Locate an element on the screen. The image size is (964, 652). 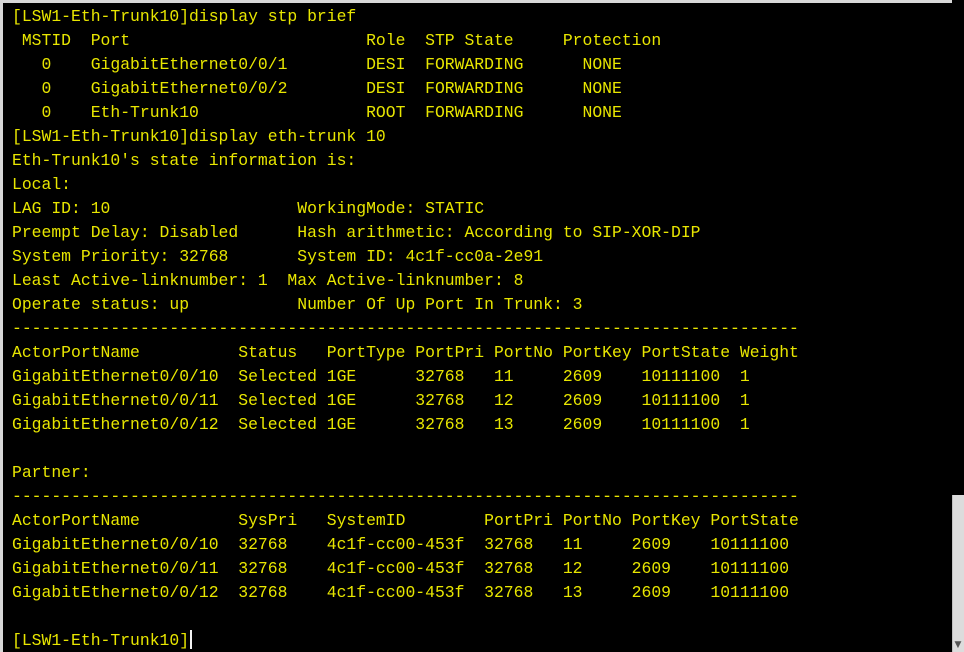
terminal-line: [LSW1-Eth-Trunk10]display stp brief is located at coordinates (184, 16).